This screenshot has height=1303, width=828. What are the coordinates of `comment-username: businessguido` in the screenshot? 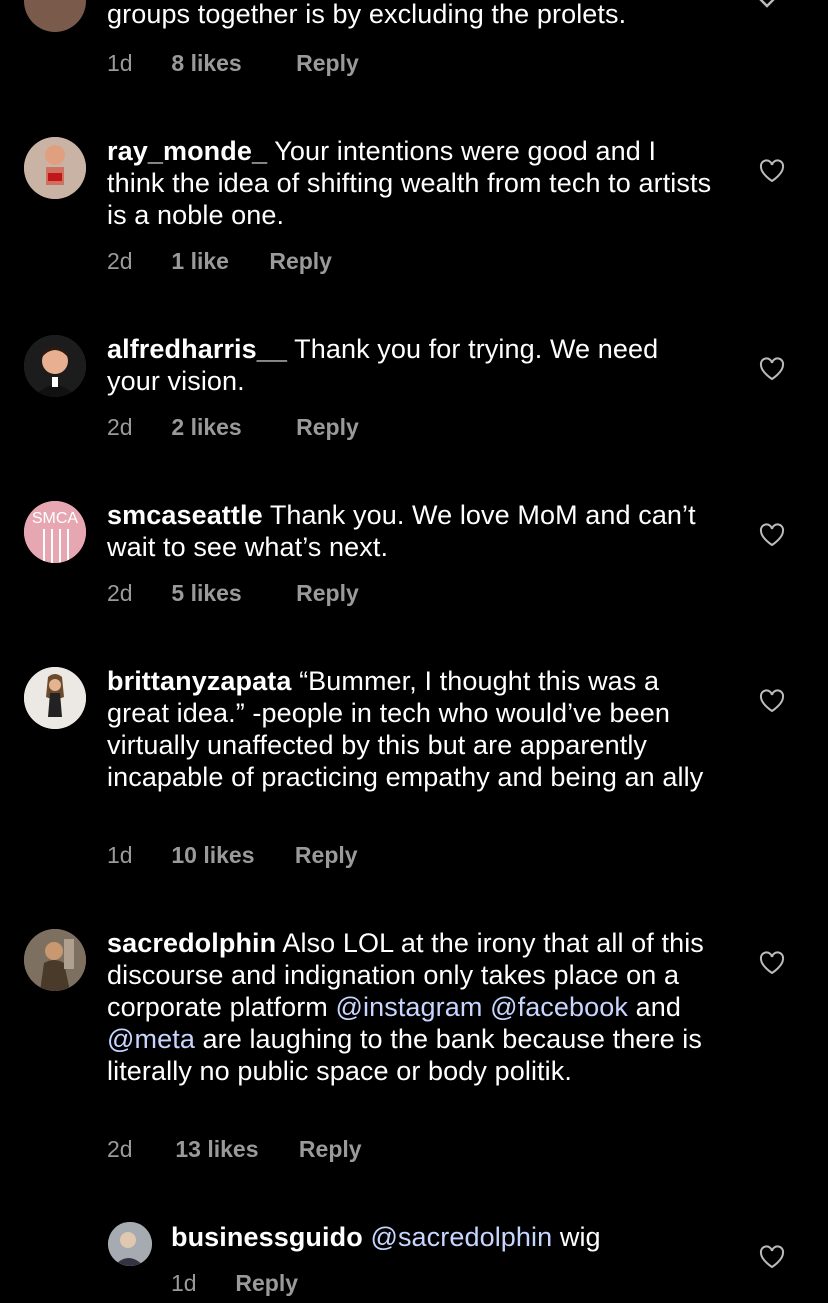 It's located at (267, 1237).